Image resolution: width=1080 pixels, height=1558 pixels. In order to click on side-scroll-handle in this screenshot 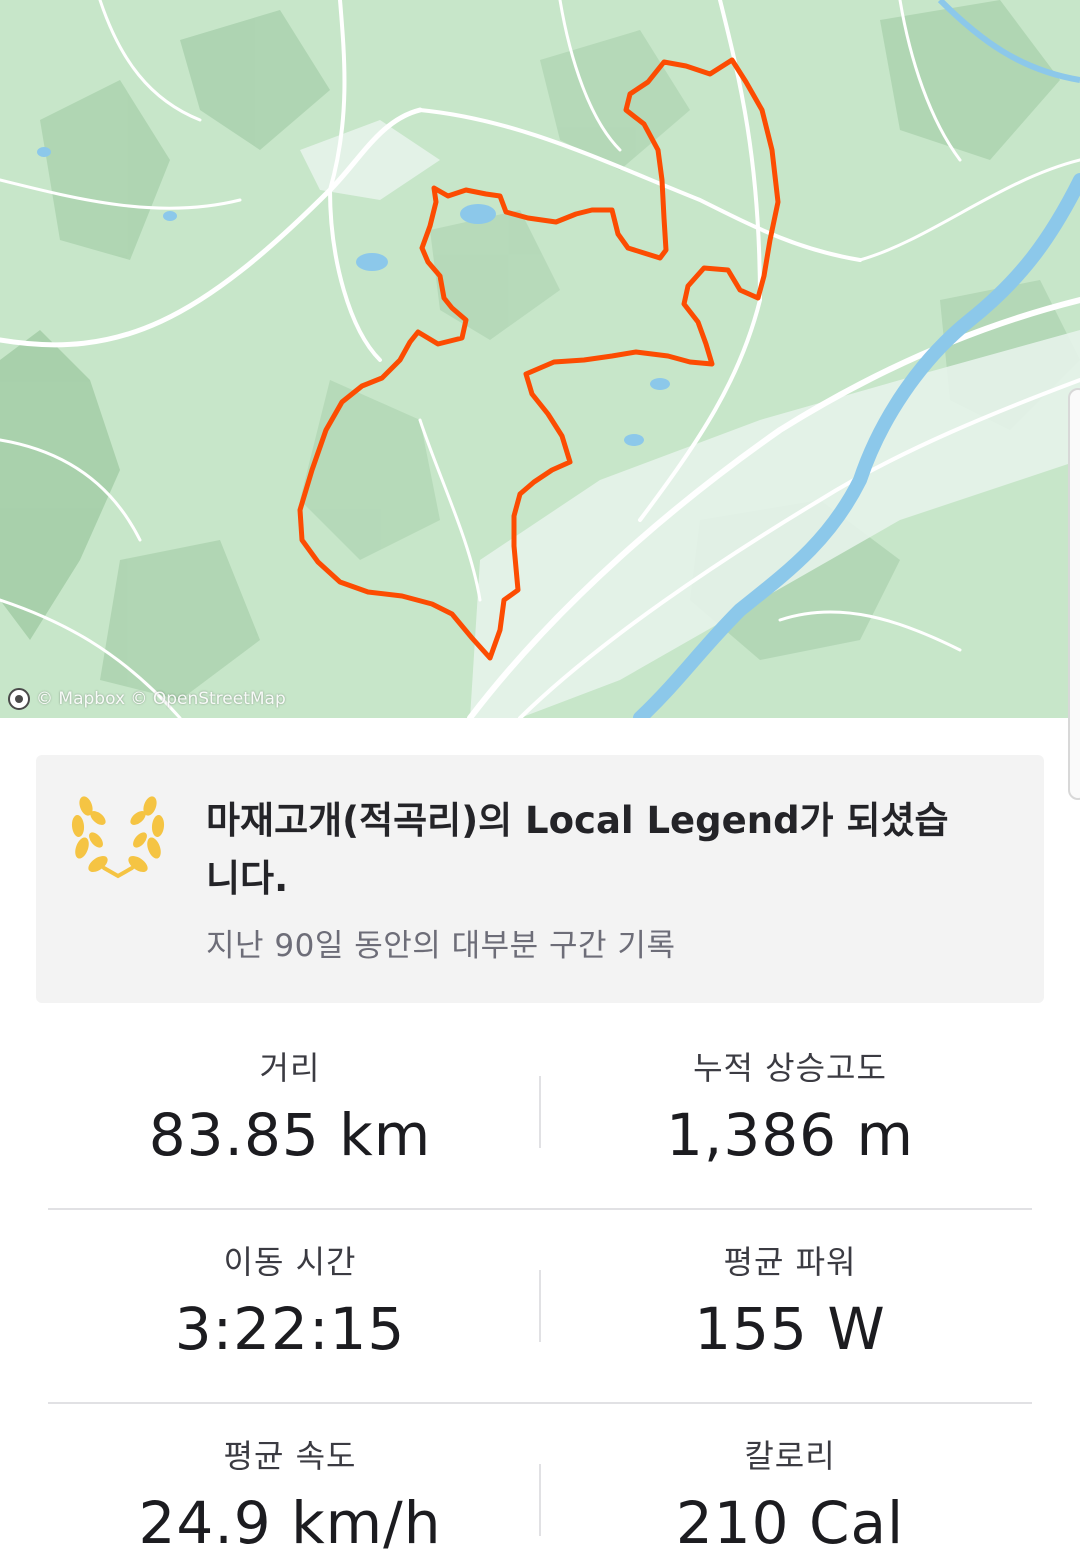, I will do `click(1074, 594)`.